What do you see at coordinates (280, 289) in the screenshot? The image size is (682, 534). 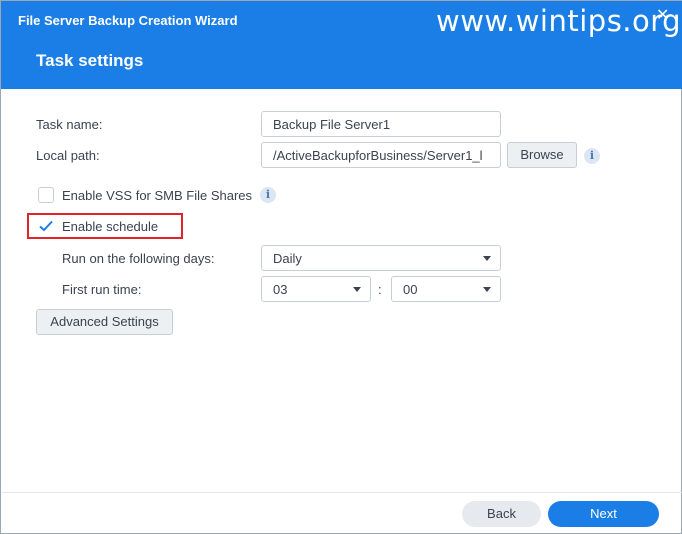 I see `hour-value: 03` at bounding box center [280, 289].